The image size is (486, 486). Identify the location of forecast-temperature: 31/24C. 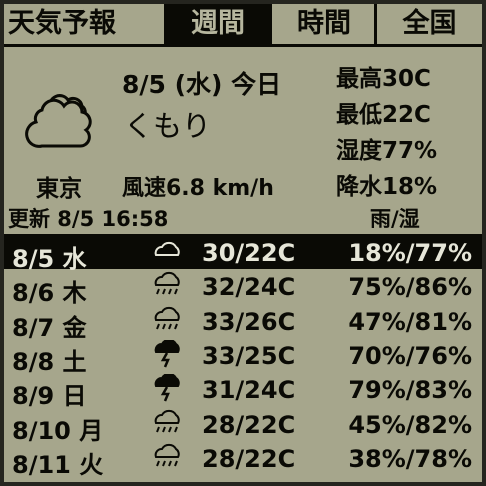
(249, 390).